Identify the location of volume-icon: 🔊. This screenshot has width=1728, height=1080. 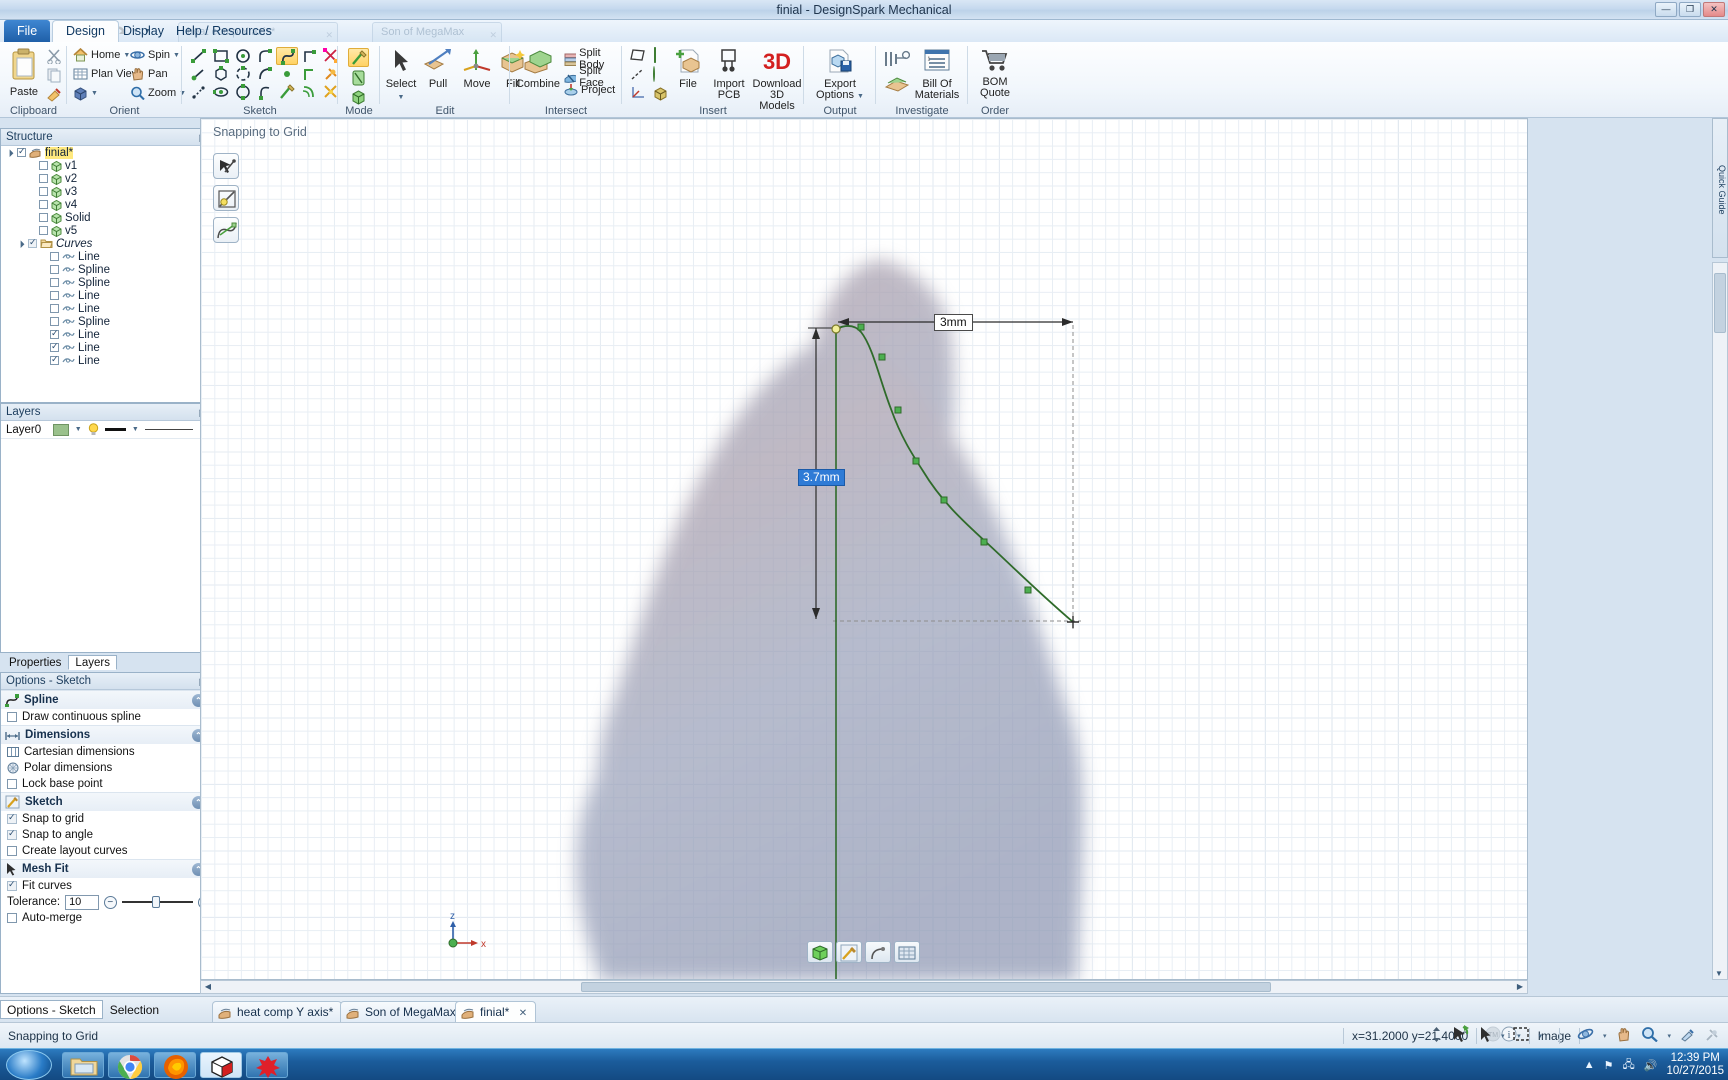
(1651, 1065).